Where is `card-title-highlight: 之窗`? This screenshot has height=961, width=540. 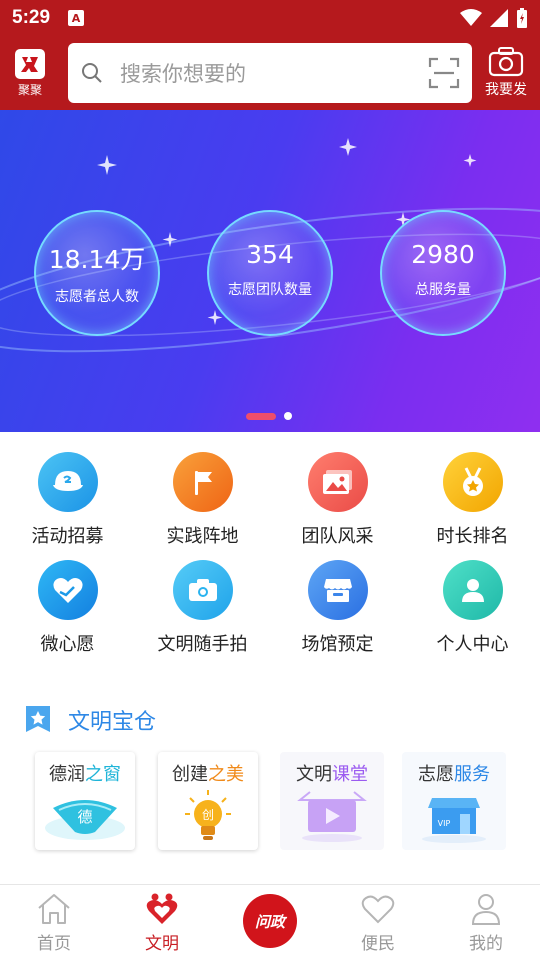 card-title-highlight: 之窗 is located at coordinates (103, 774).